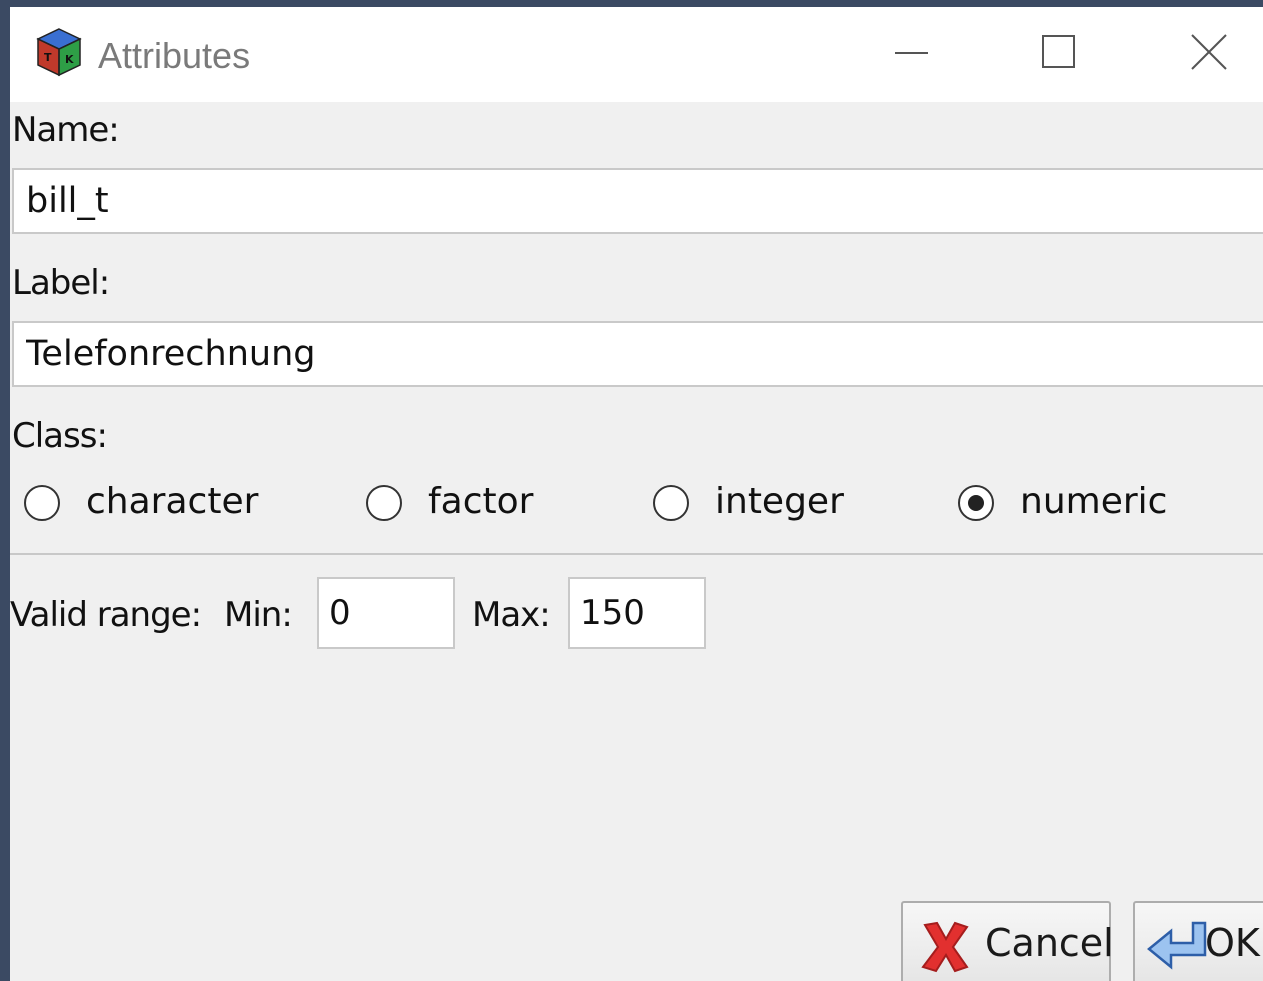 The height and width of the screenshot is (981, 1263). What do you see at coordinates (66, 130) in the screenshot?
I see `name-label: Name:` at bounding box center [66, 130].